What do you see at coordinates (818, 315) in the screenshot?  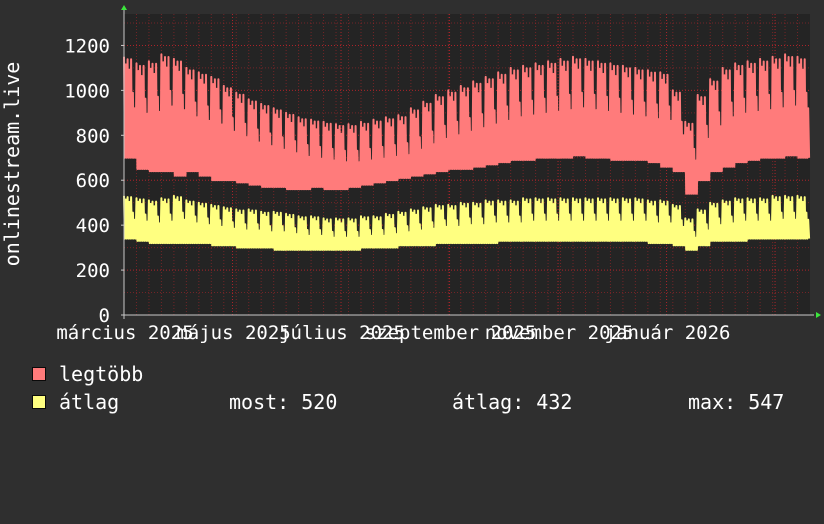 I see `x-axis-arrow-icon` at bounding box center [818, 315].